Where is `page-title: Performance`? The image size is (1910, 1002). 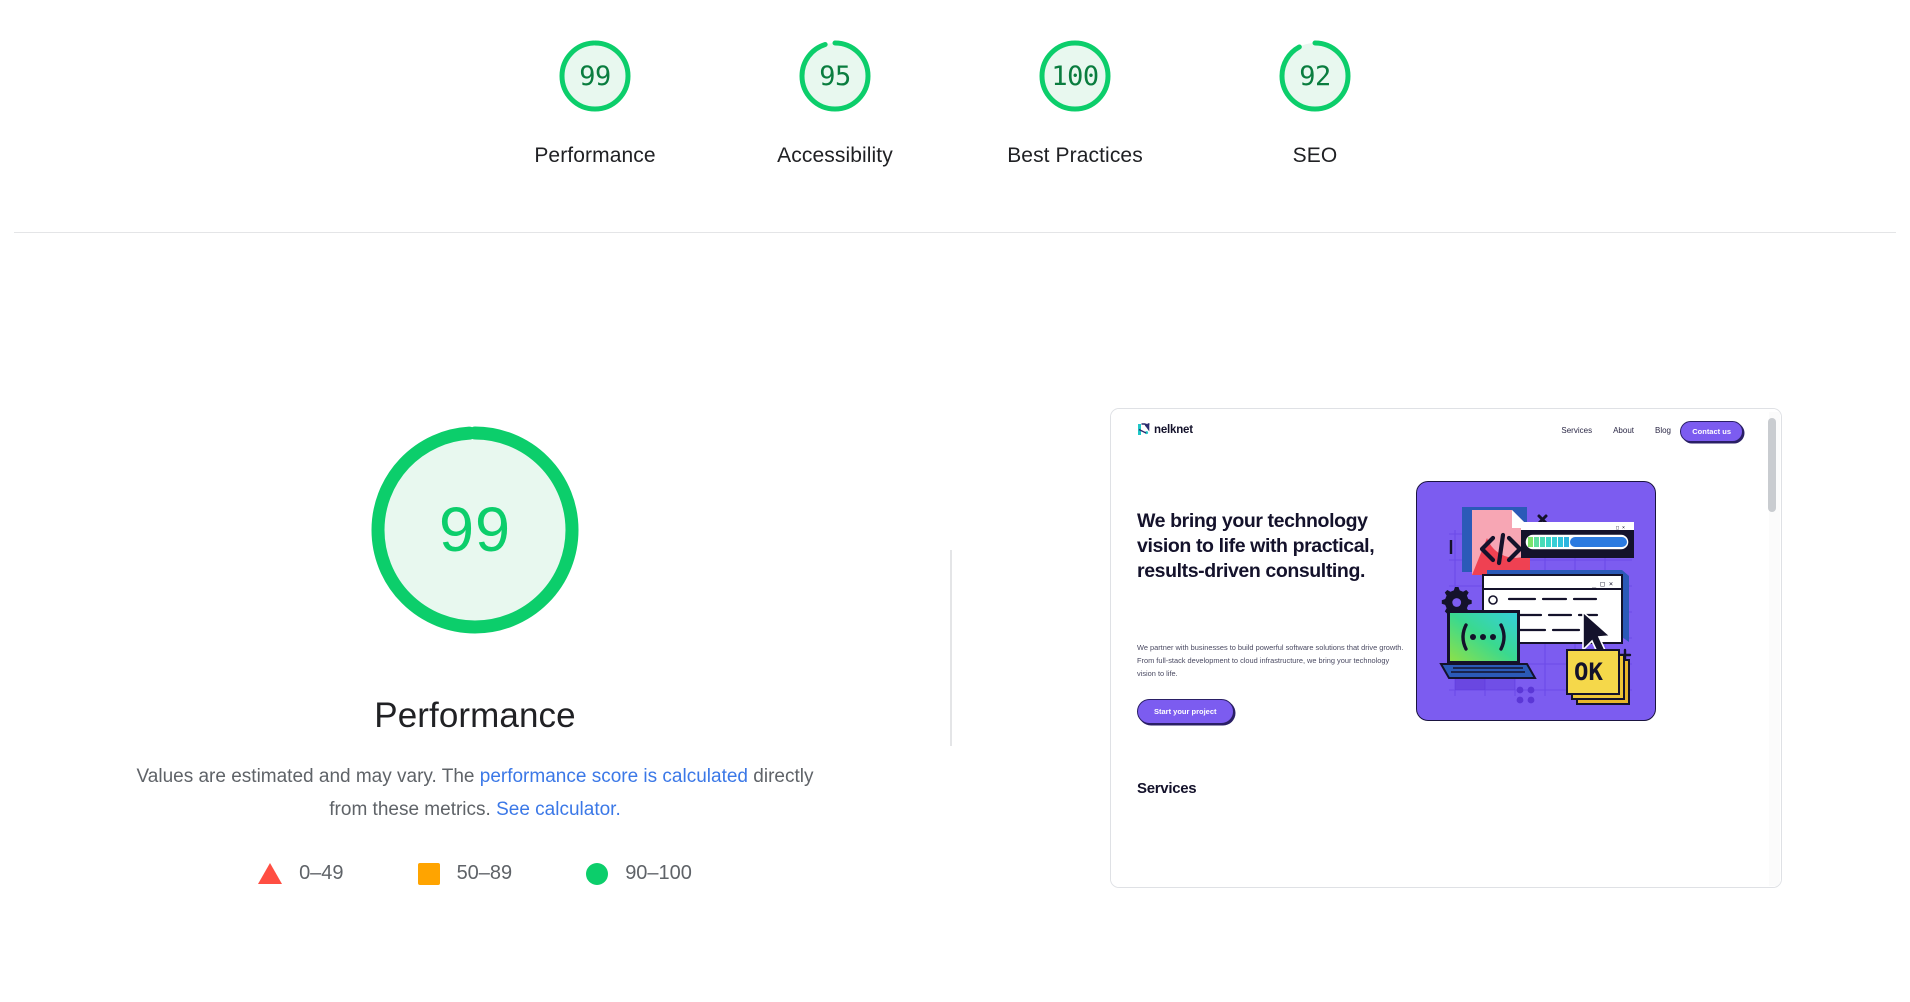
page-title: Performance is located at coordinates (475, 715).